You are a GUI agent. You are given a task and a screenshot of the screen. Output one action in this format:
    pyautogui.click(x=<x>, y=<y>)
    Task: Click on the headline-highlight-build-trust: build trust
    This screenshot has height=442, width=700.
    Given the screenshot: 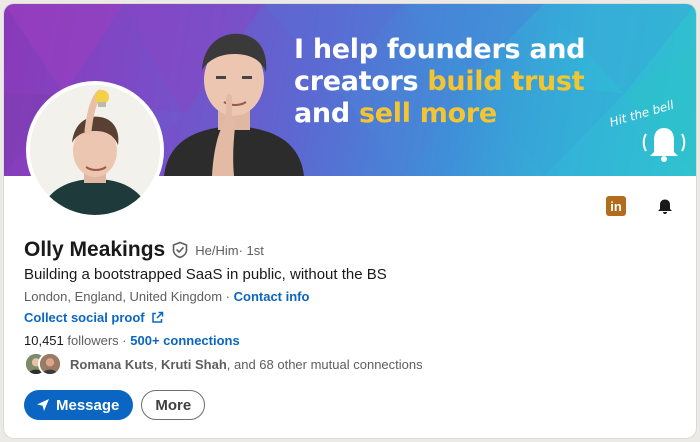 What is the action you would take?
    pyautogui.click(x=506, y=81)
    